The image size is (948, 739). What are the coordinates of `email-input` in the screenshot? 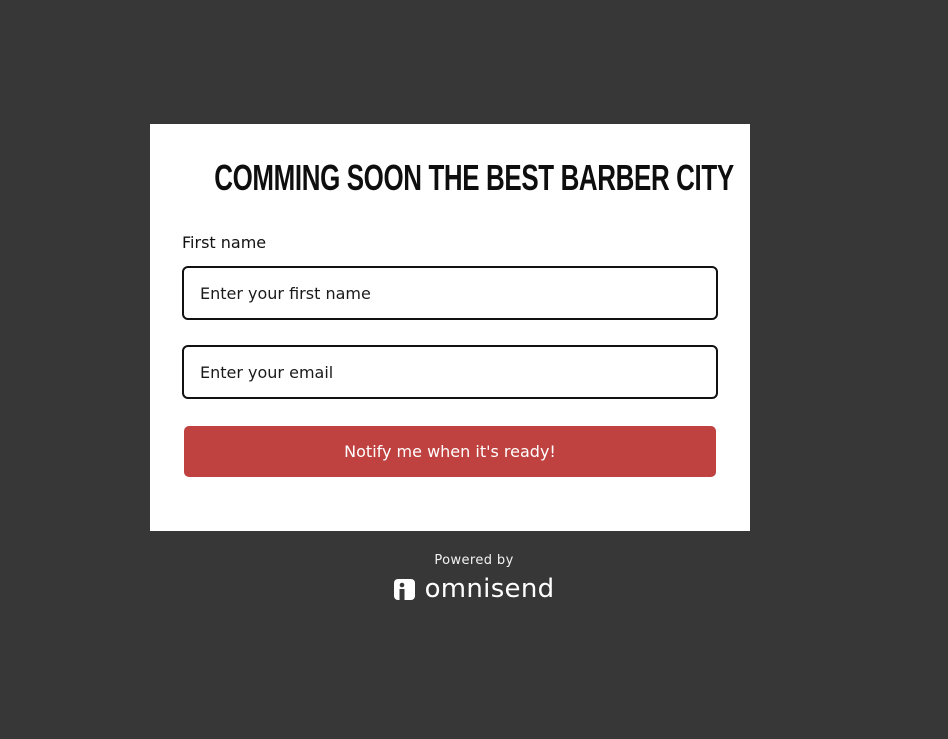 It's located at (450, 372).